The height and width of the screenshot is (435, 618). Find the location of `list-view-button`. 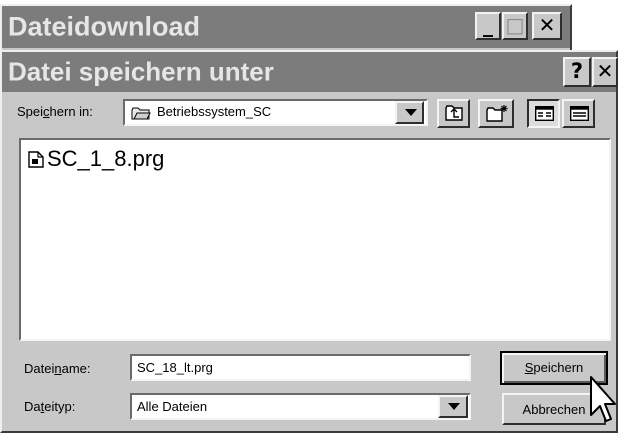

list-view-button is located at coordinates (543, 113).